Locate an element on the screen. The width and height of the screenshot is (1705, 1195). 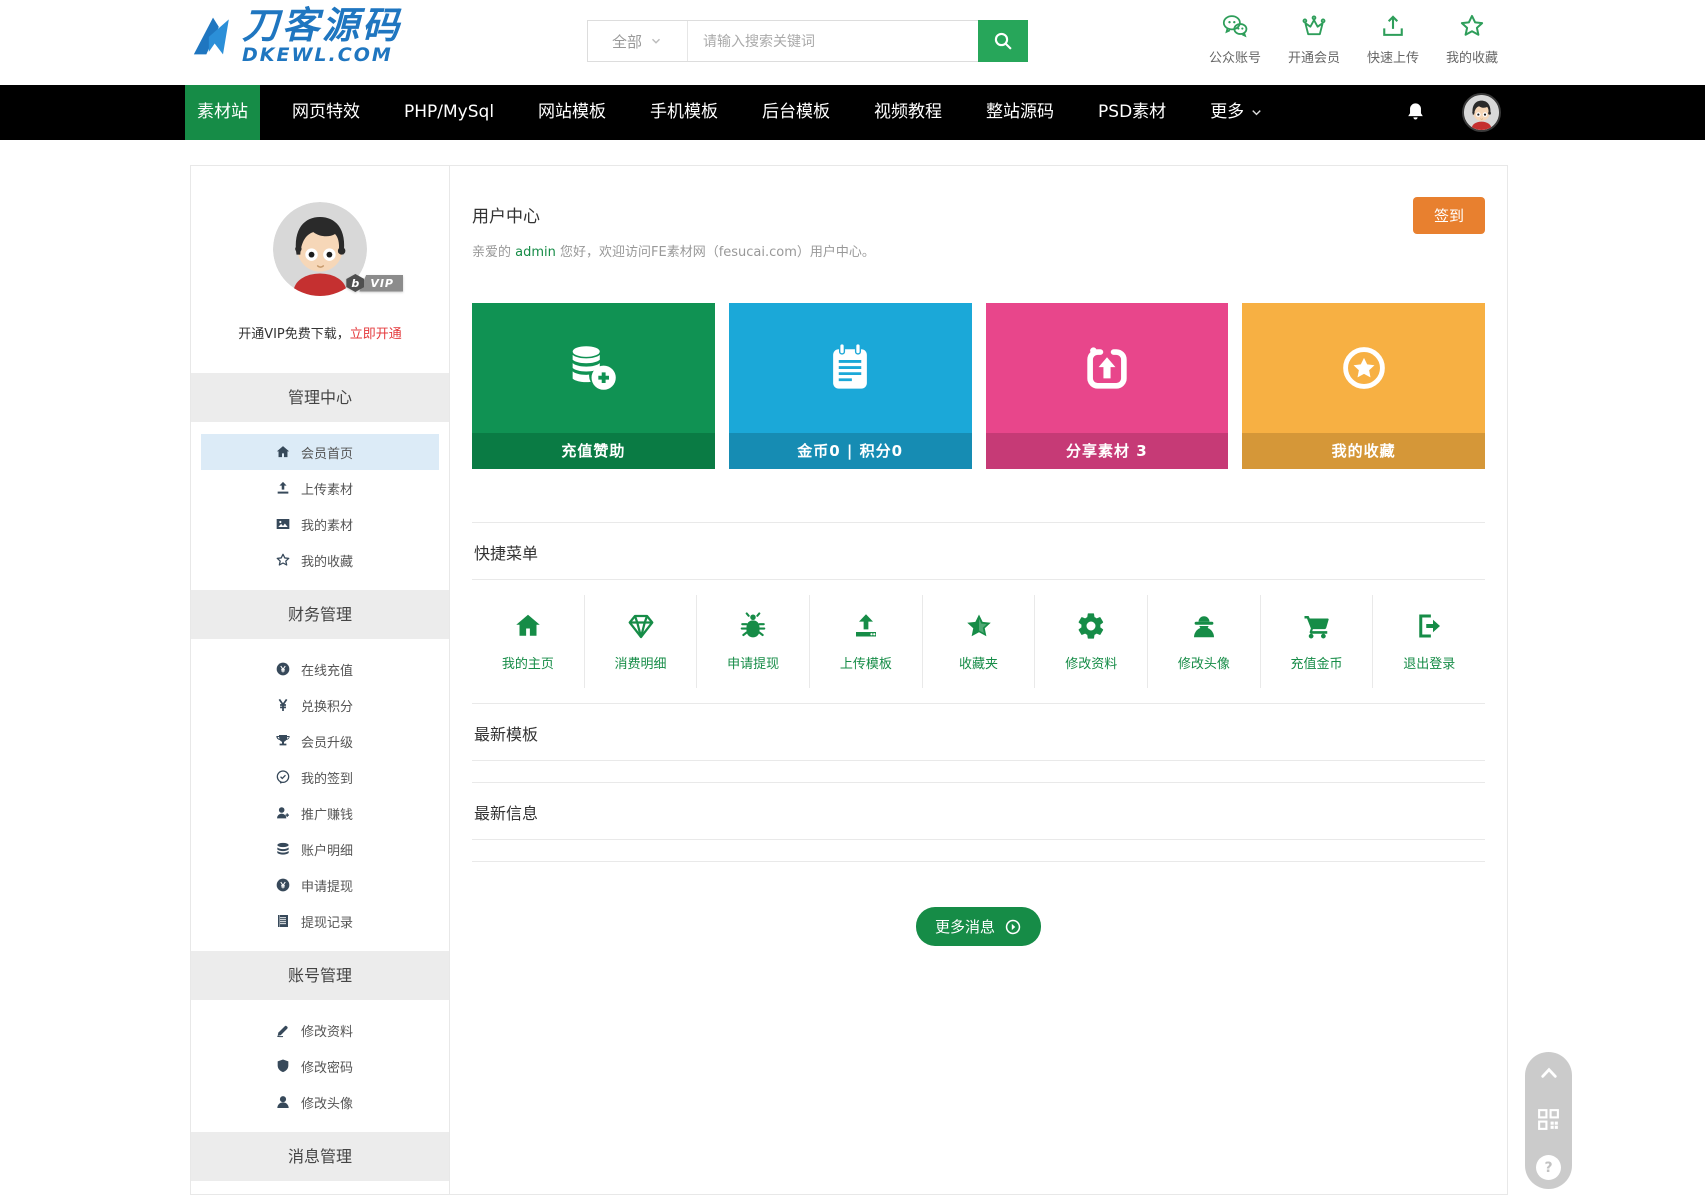
quick-item-change-avatar: 修改头像 is located at coordinates (1204, 641).